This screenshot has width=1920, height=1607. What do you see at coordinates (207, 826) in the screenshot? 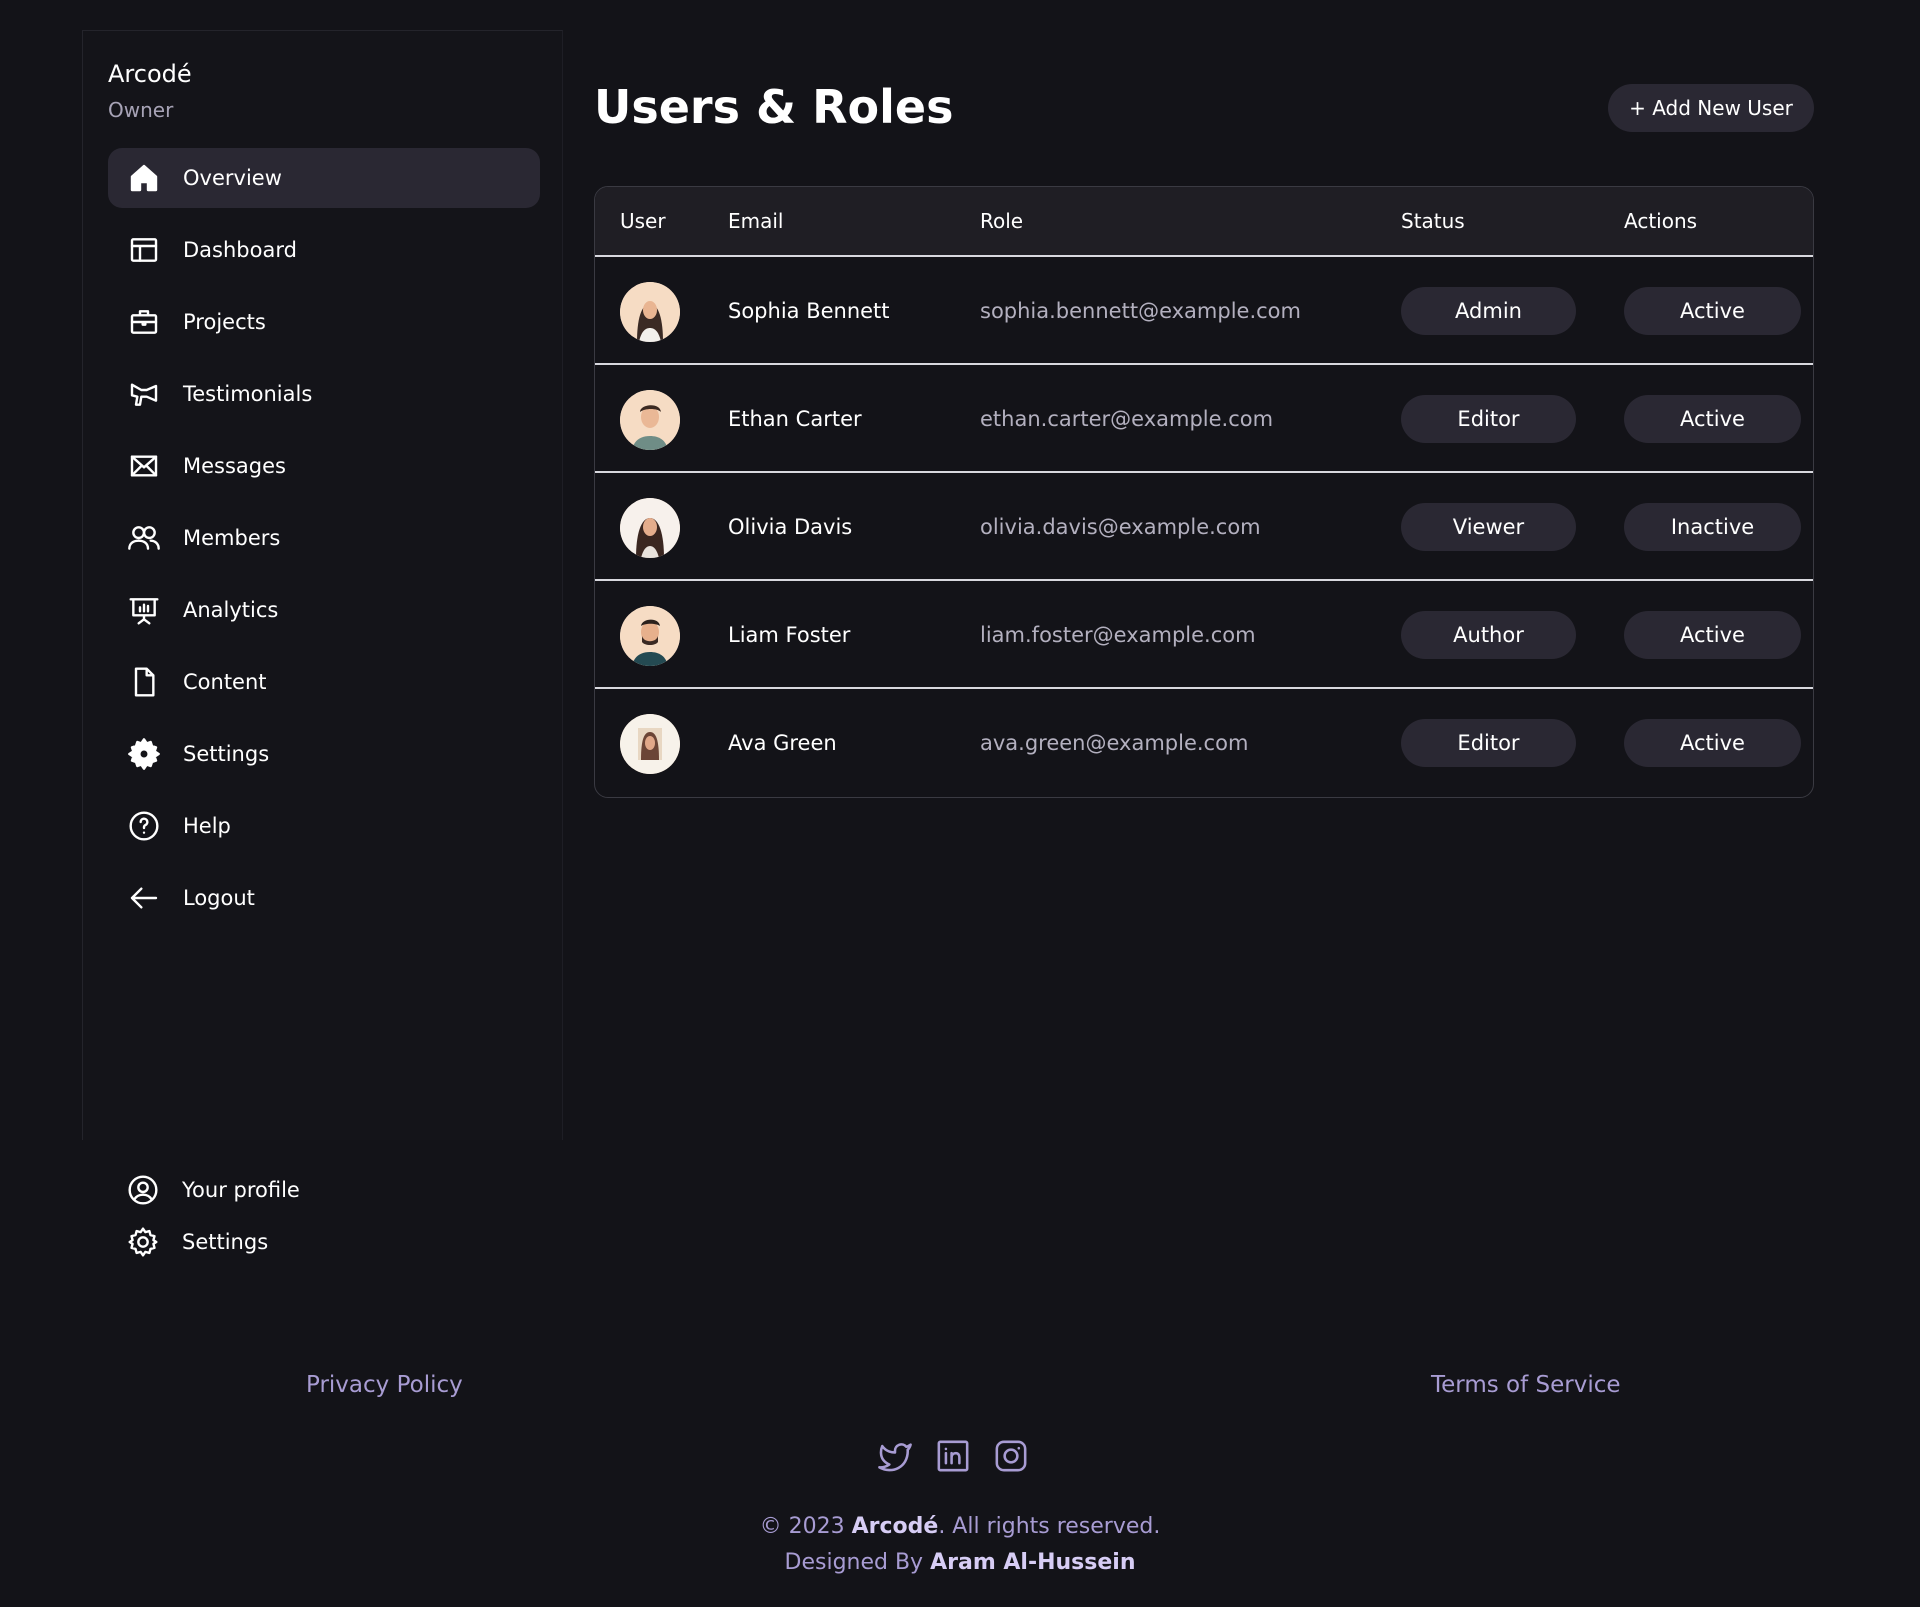
I see `sidebar-item-label: Help` at bounding box center [207, 826].